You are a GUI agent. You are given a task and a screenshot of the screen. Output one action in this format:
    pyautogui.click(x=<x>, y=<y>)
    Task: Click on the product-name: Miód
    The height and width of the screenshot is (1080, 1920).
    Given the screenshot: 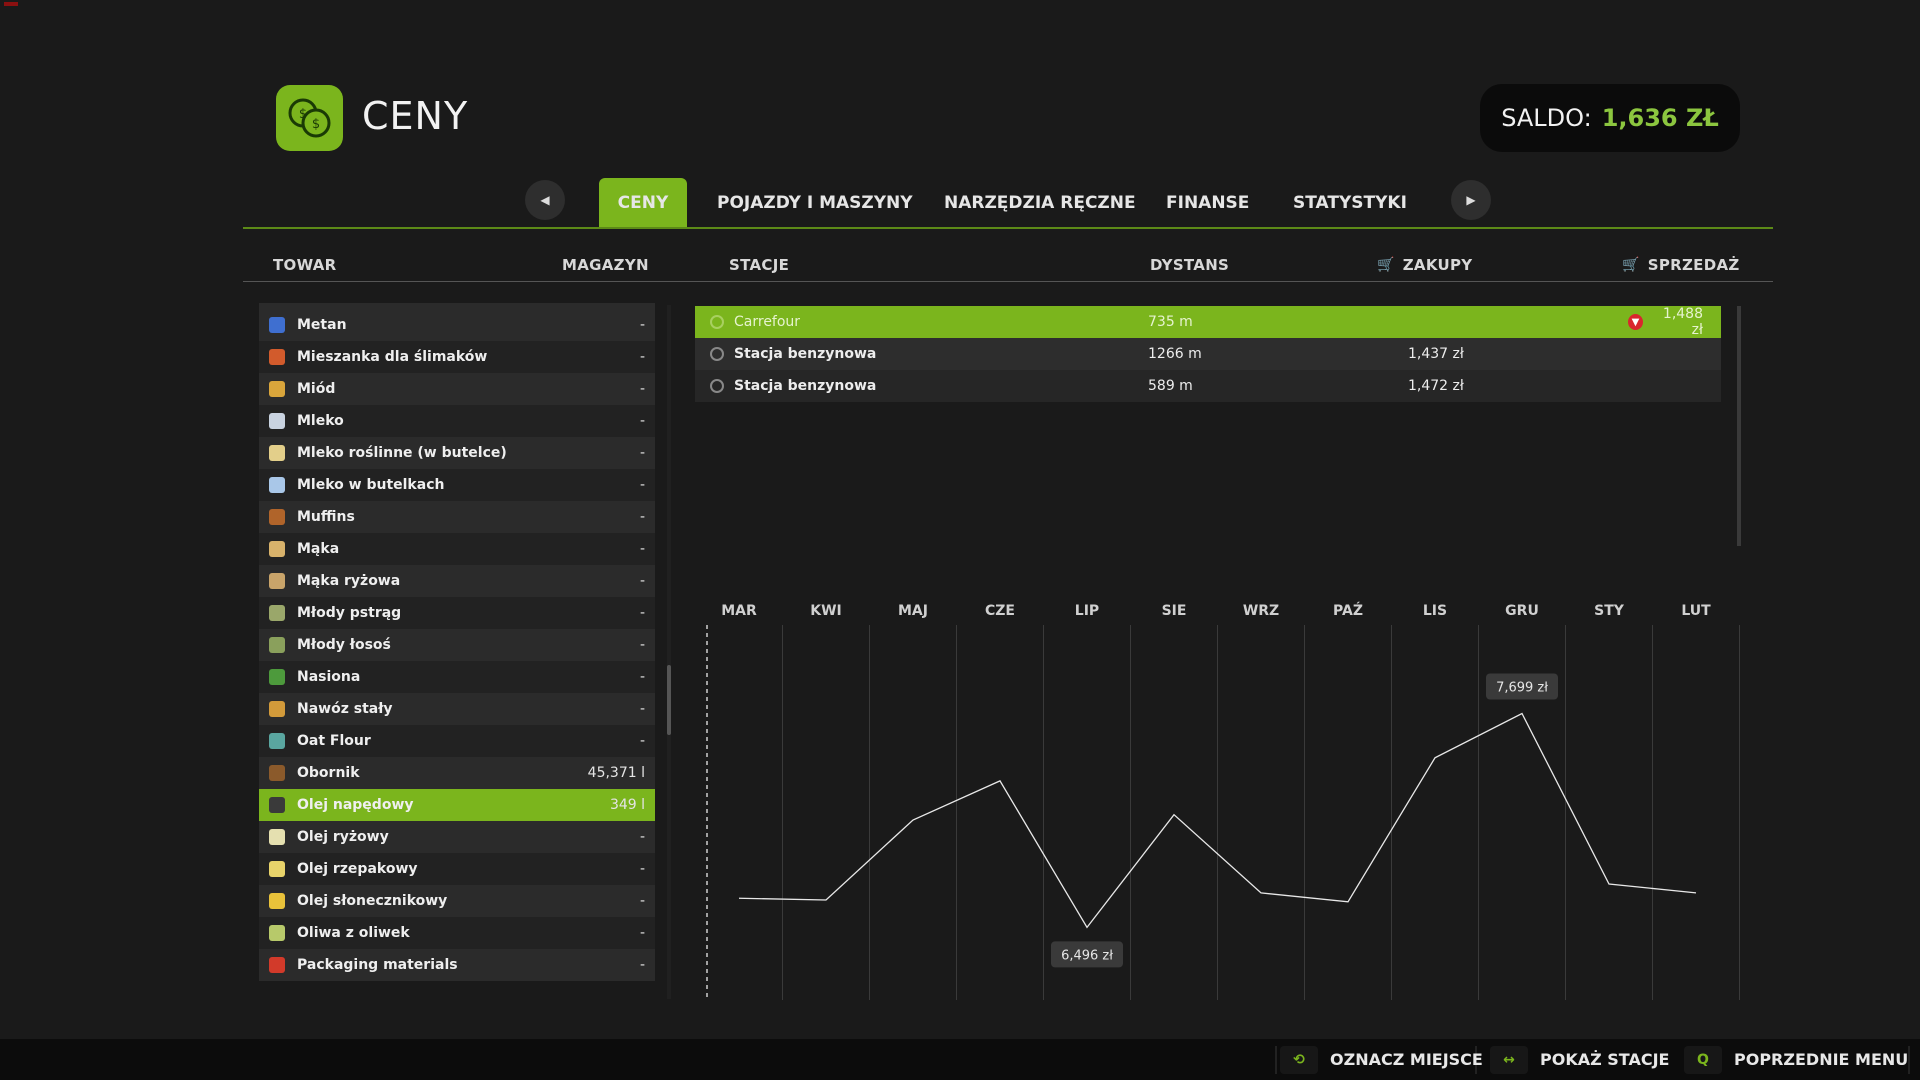 What is the action you would take?
    pyautogui.click(x=316, y=389)
    